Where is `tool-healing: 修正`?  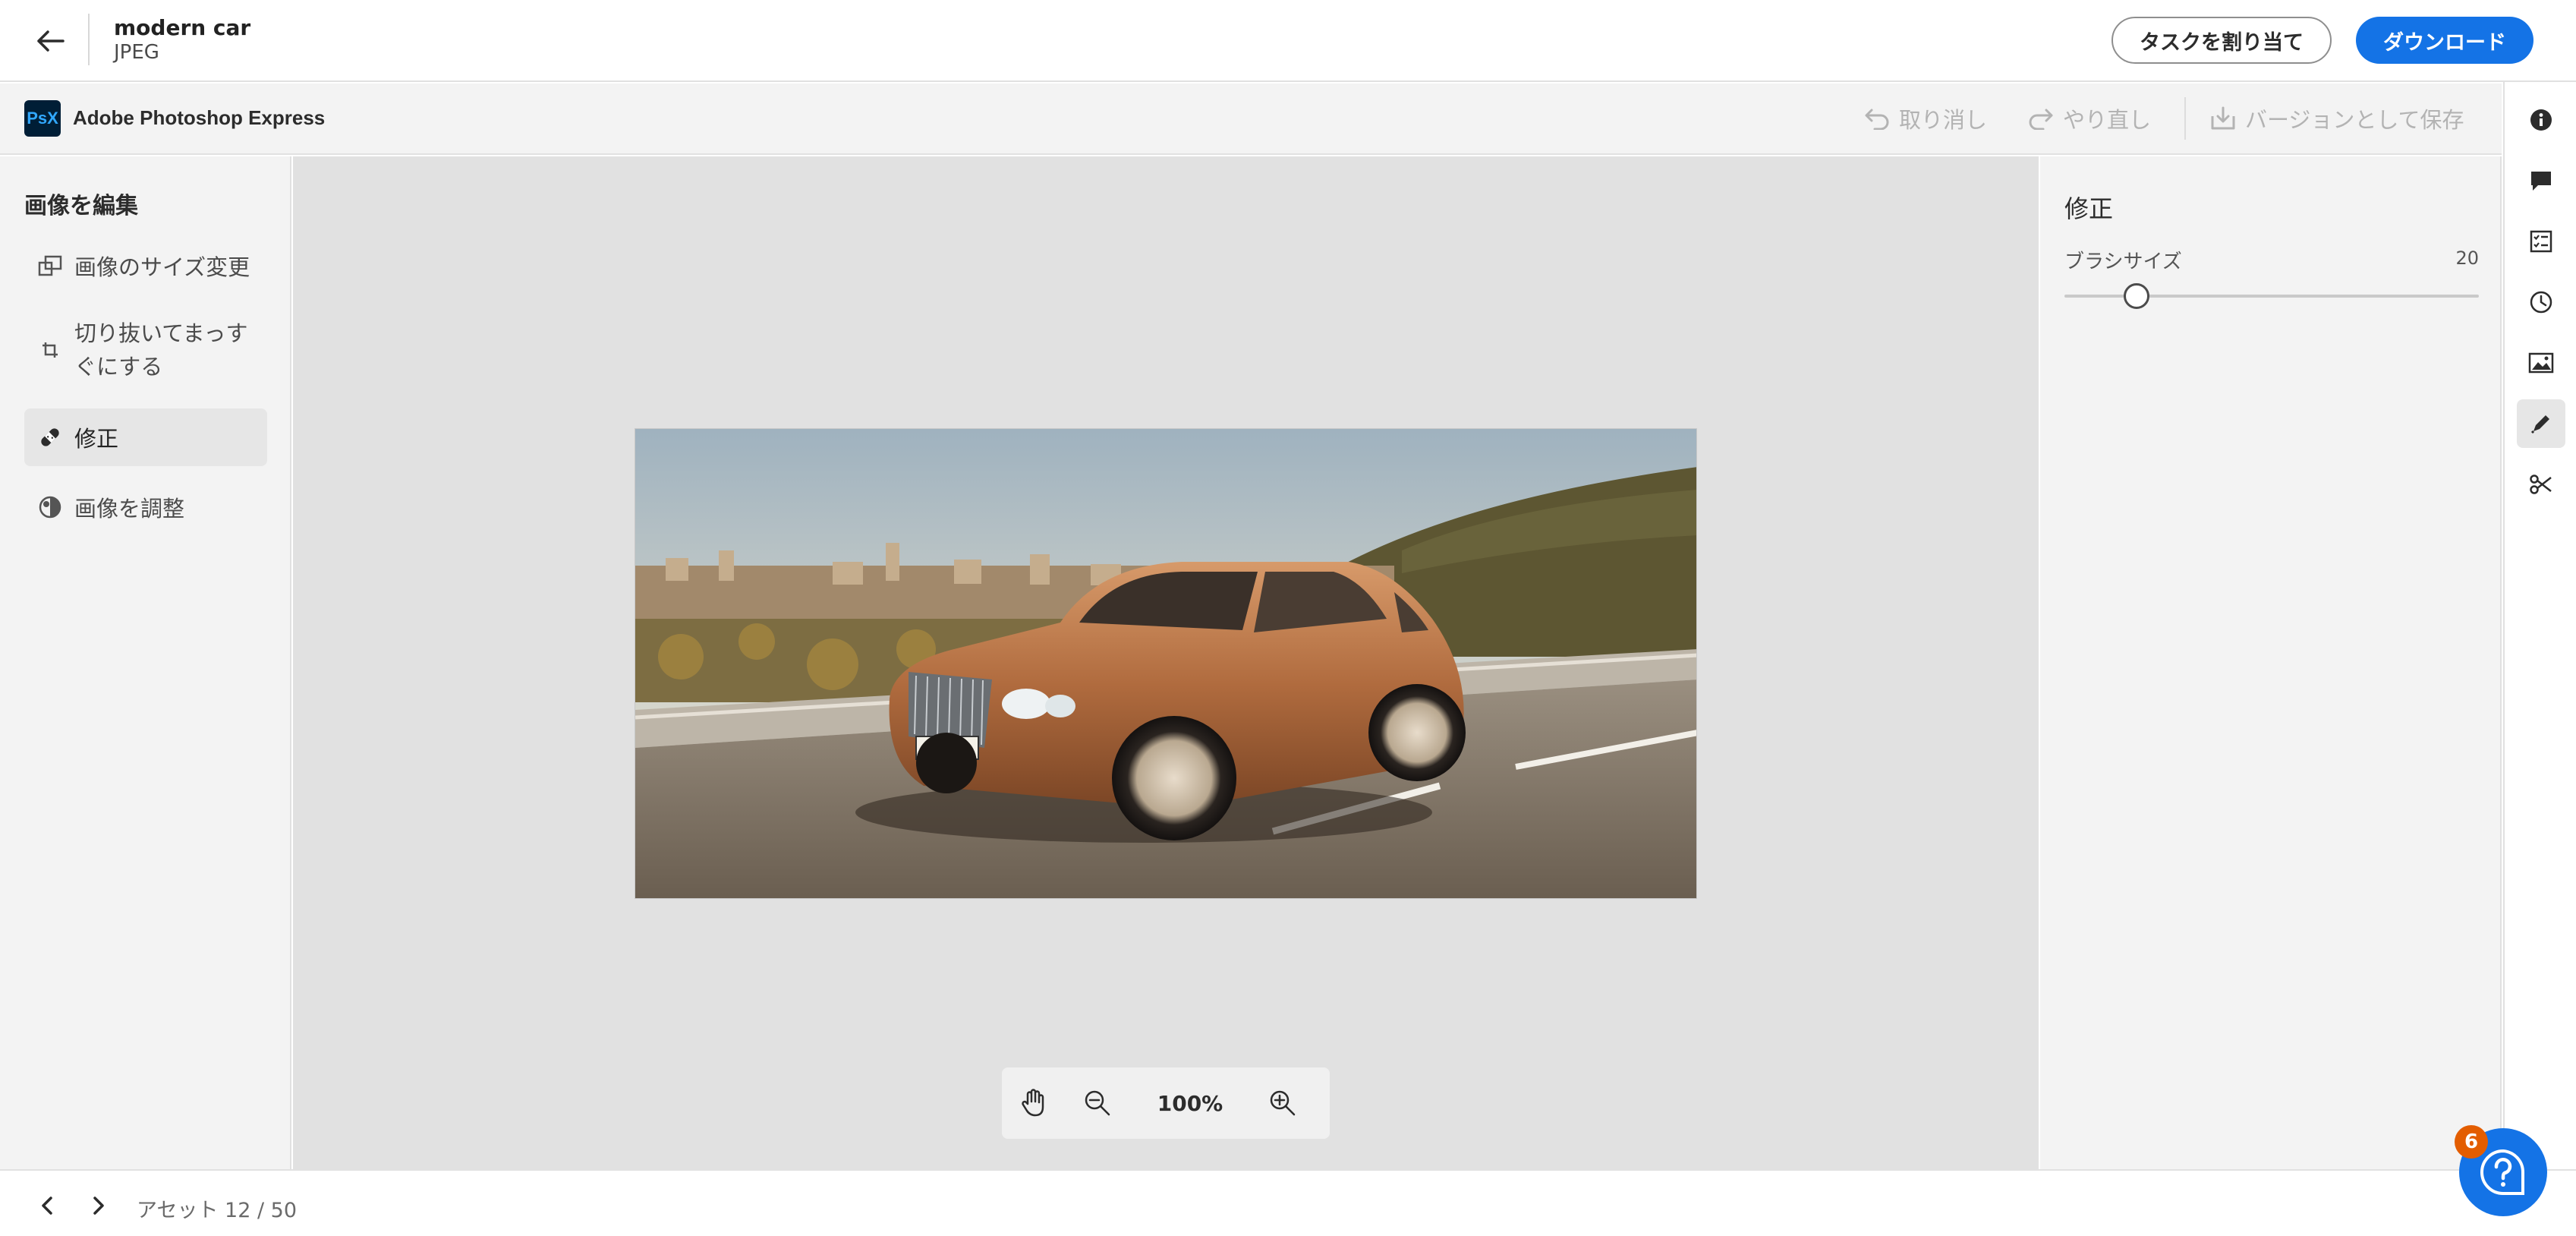 tool-healing: 修正 is located at coordinates (145, 437).